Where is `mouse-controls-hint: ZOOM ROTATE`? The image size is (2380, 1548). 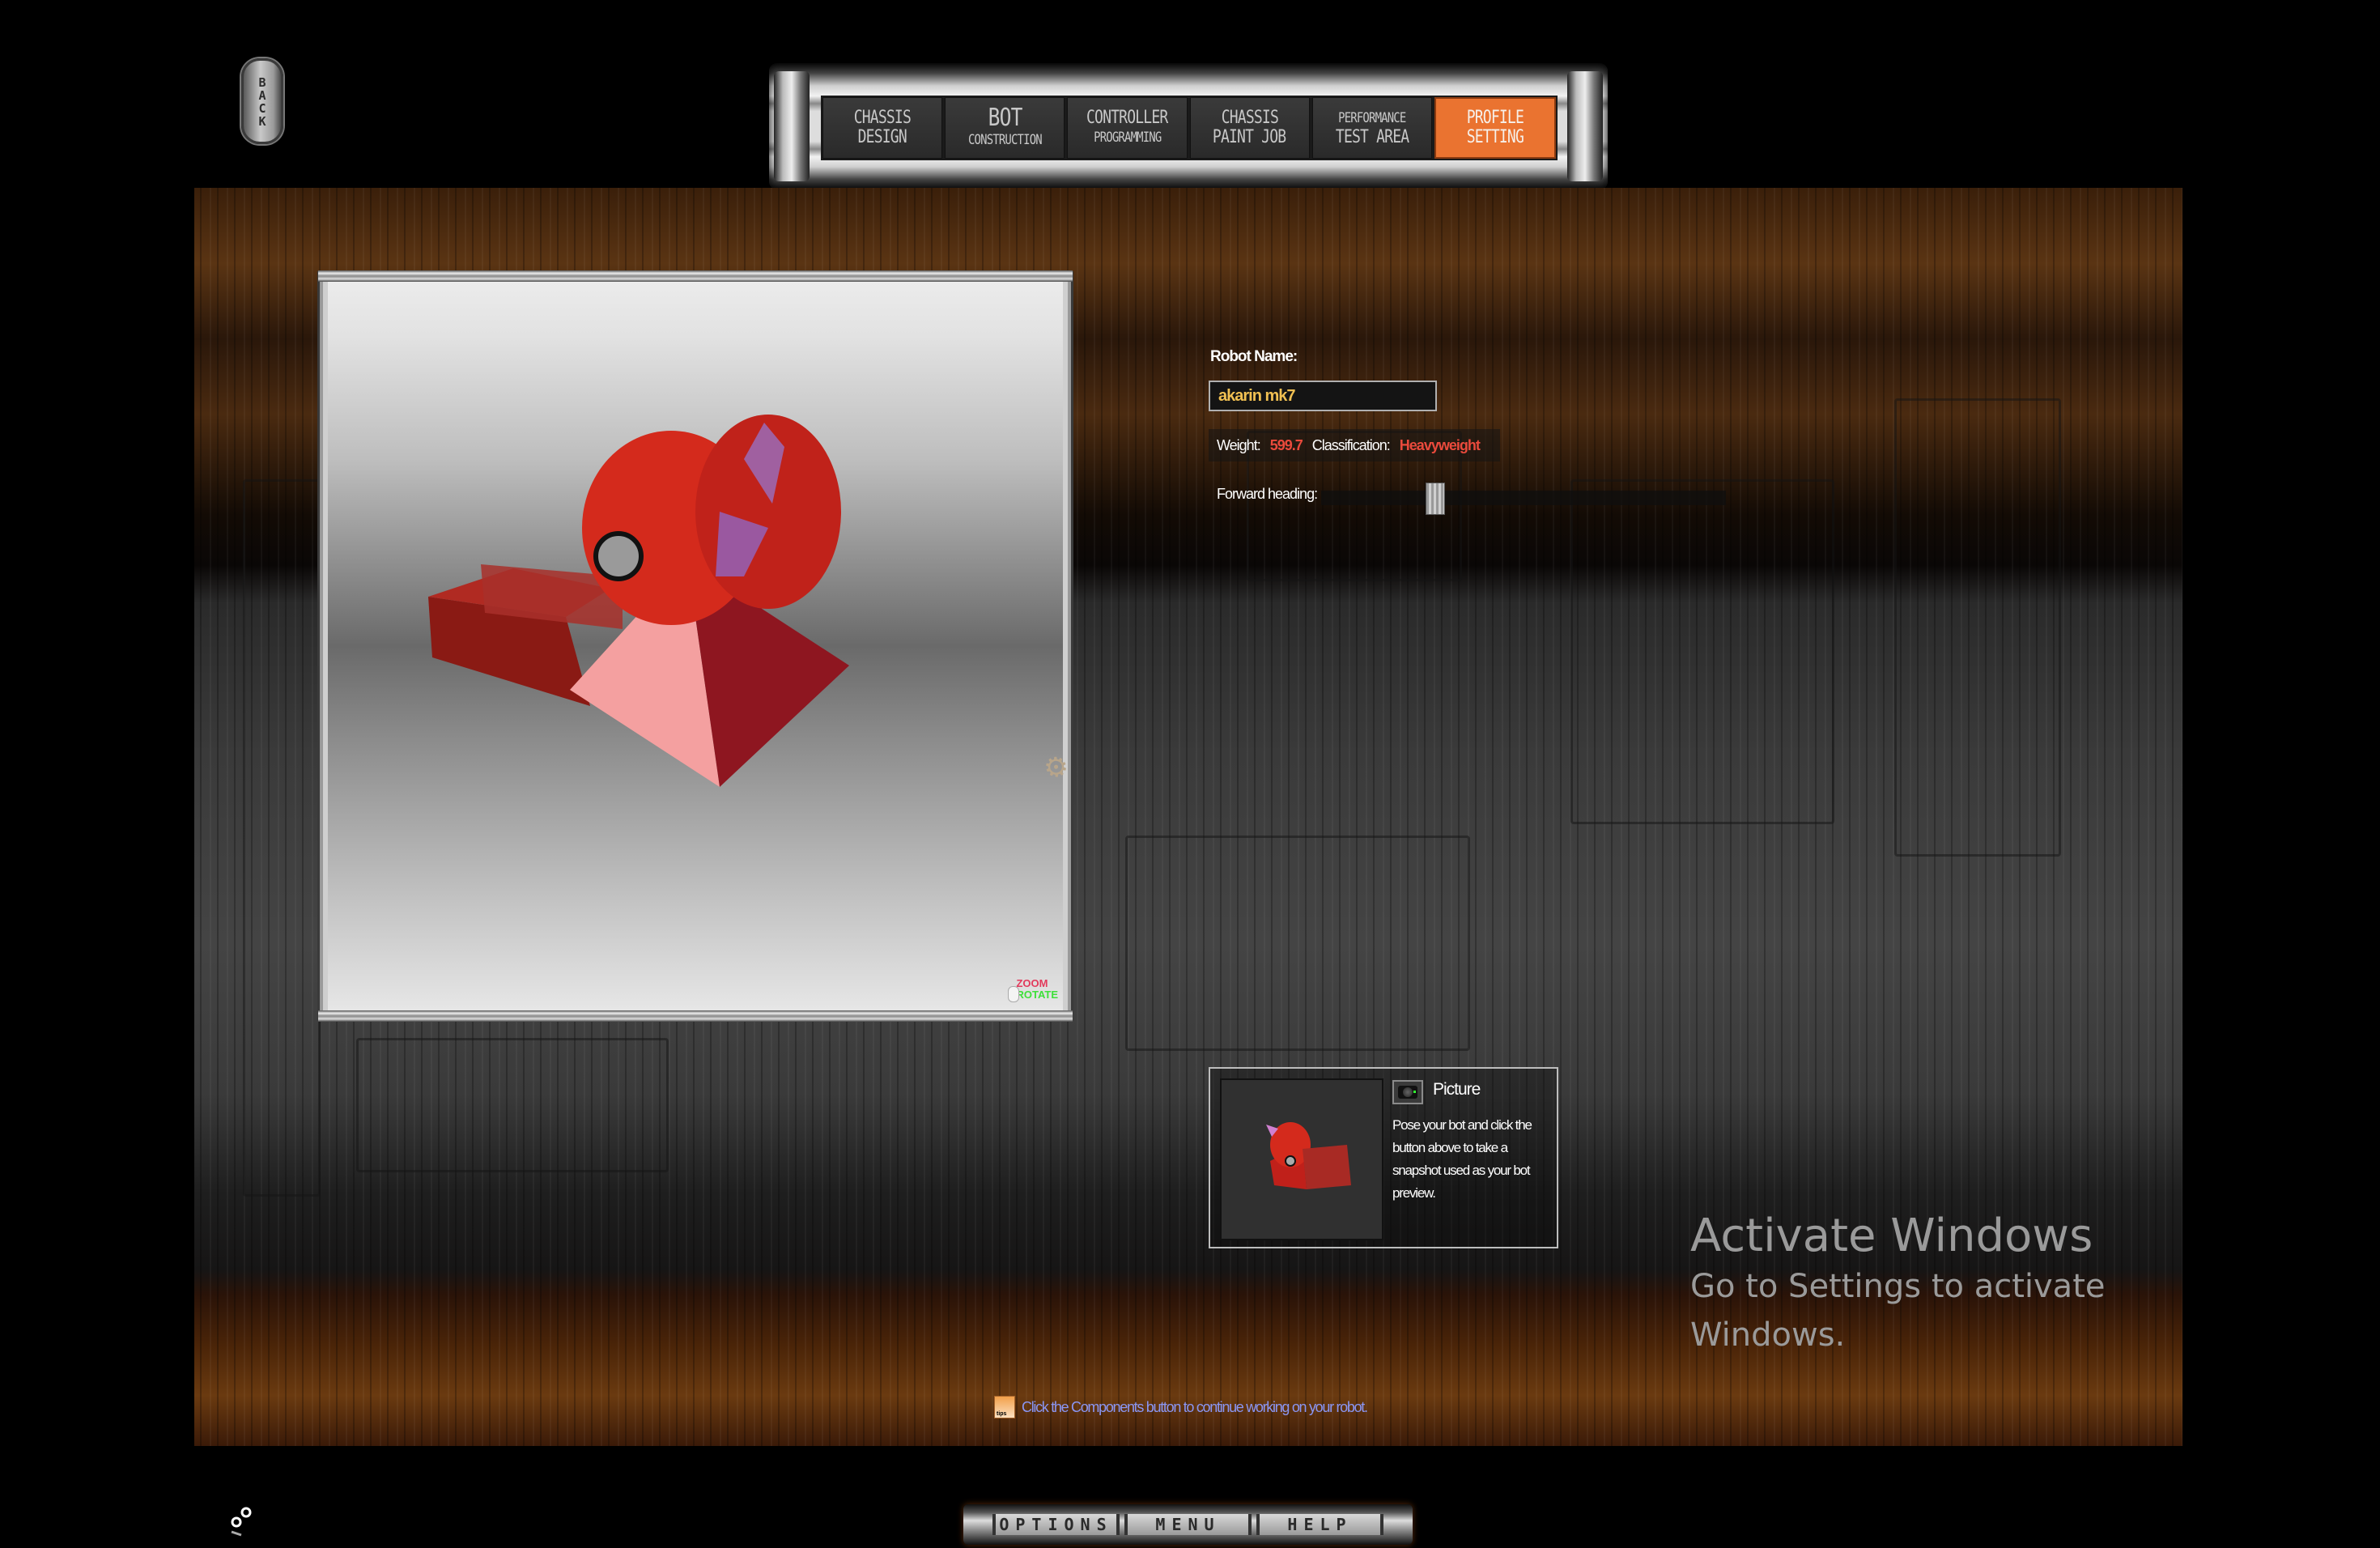 mouse-controls-hint: ZOOM ROTATE is located at coordinates (1033, 989).